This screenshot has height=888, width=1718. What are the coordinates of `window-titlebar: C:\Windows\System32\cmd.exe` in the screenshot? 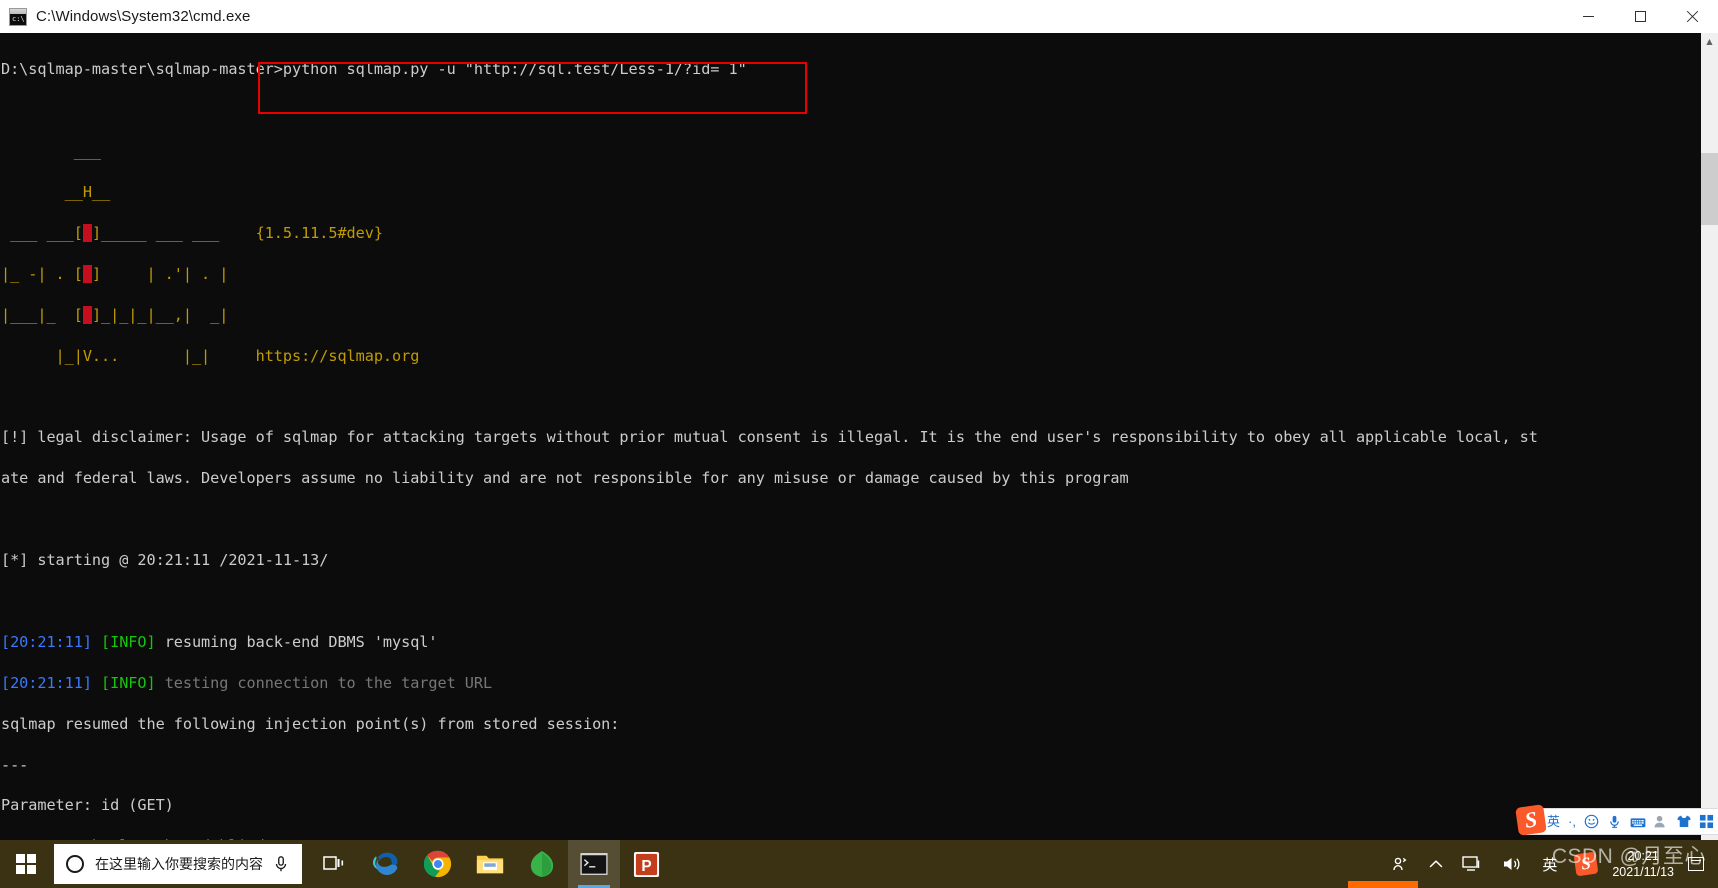 It's located at (859, 16).